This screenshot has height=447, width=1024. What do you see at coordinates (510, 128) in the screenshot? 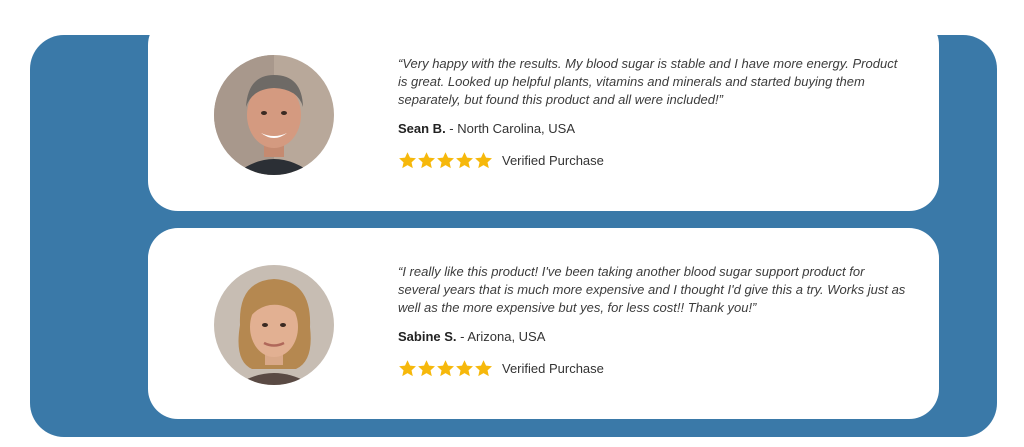
I see `reviewer-location: - North Carolina, USA` at bounding box center [510, 128].